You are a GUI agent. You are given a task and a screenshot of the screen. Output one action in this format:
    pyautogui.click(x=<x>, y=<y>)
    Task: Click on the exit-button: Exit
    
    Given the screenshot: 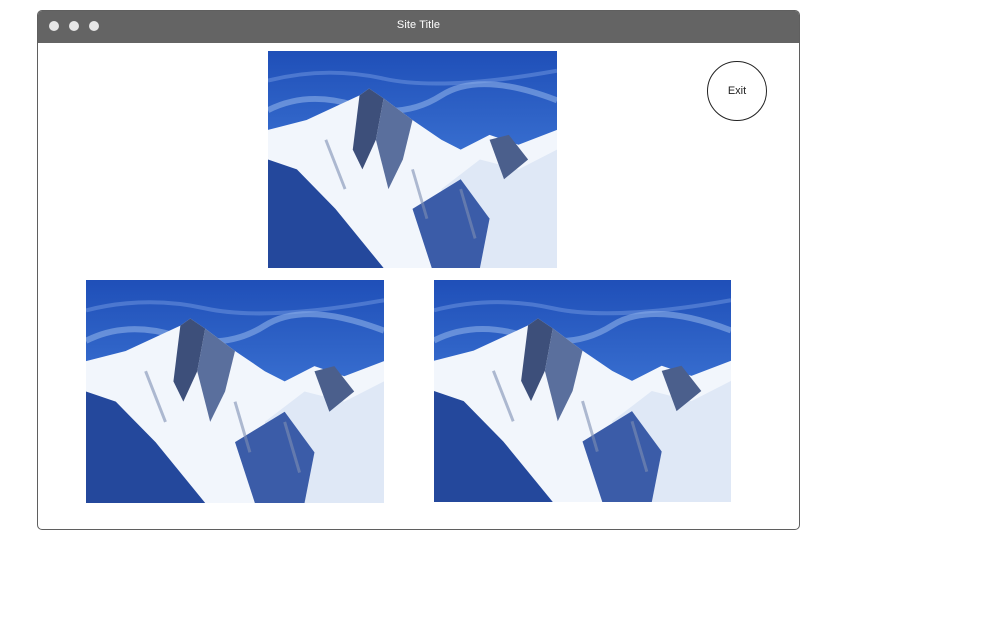 What is the action you would take?
    pyautogui.click(x=737, y=91)
    